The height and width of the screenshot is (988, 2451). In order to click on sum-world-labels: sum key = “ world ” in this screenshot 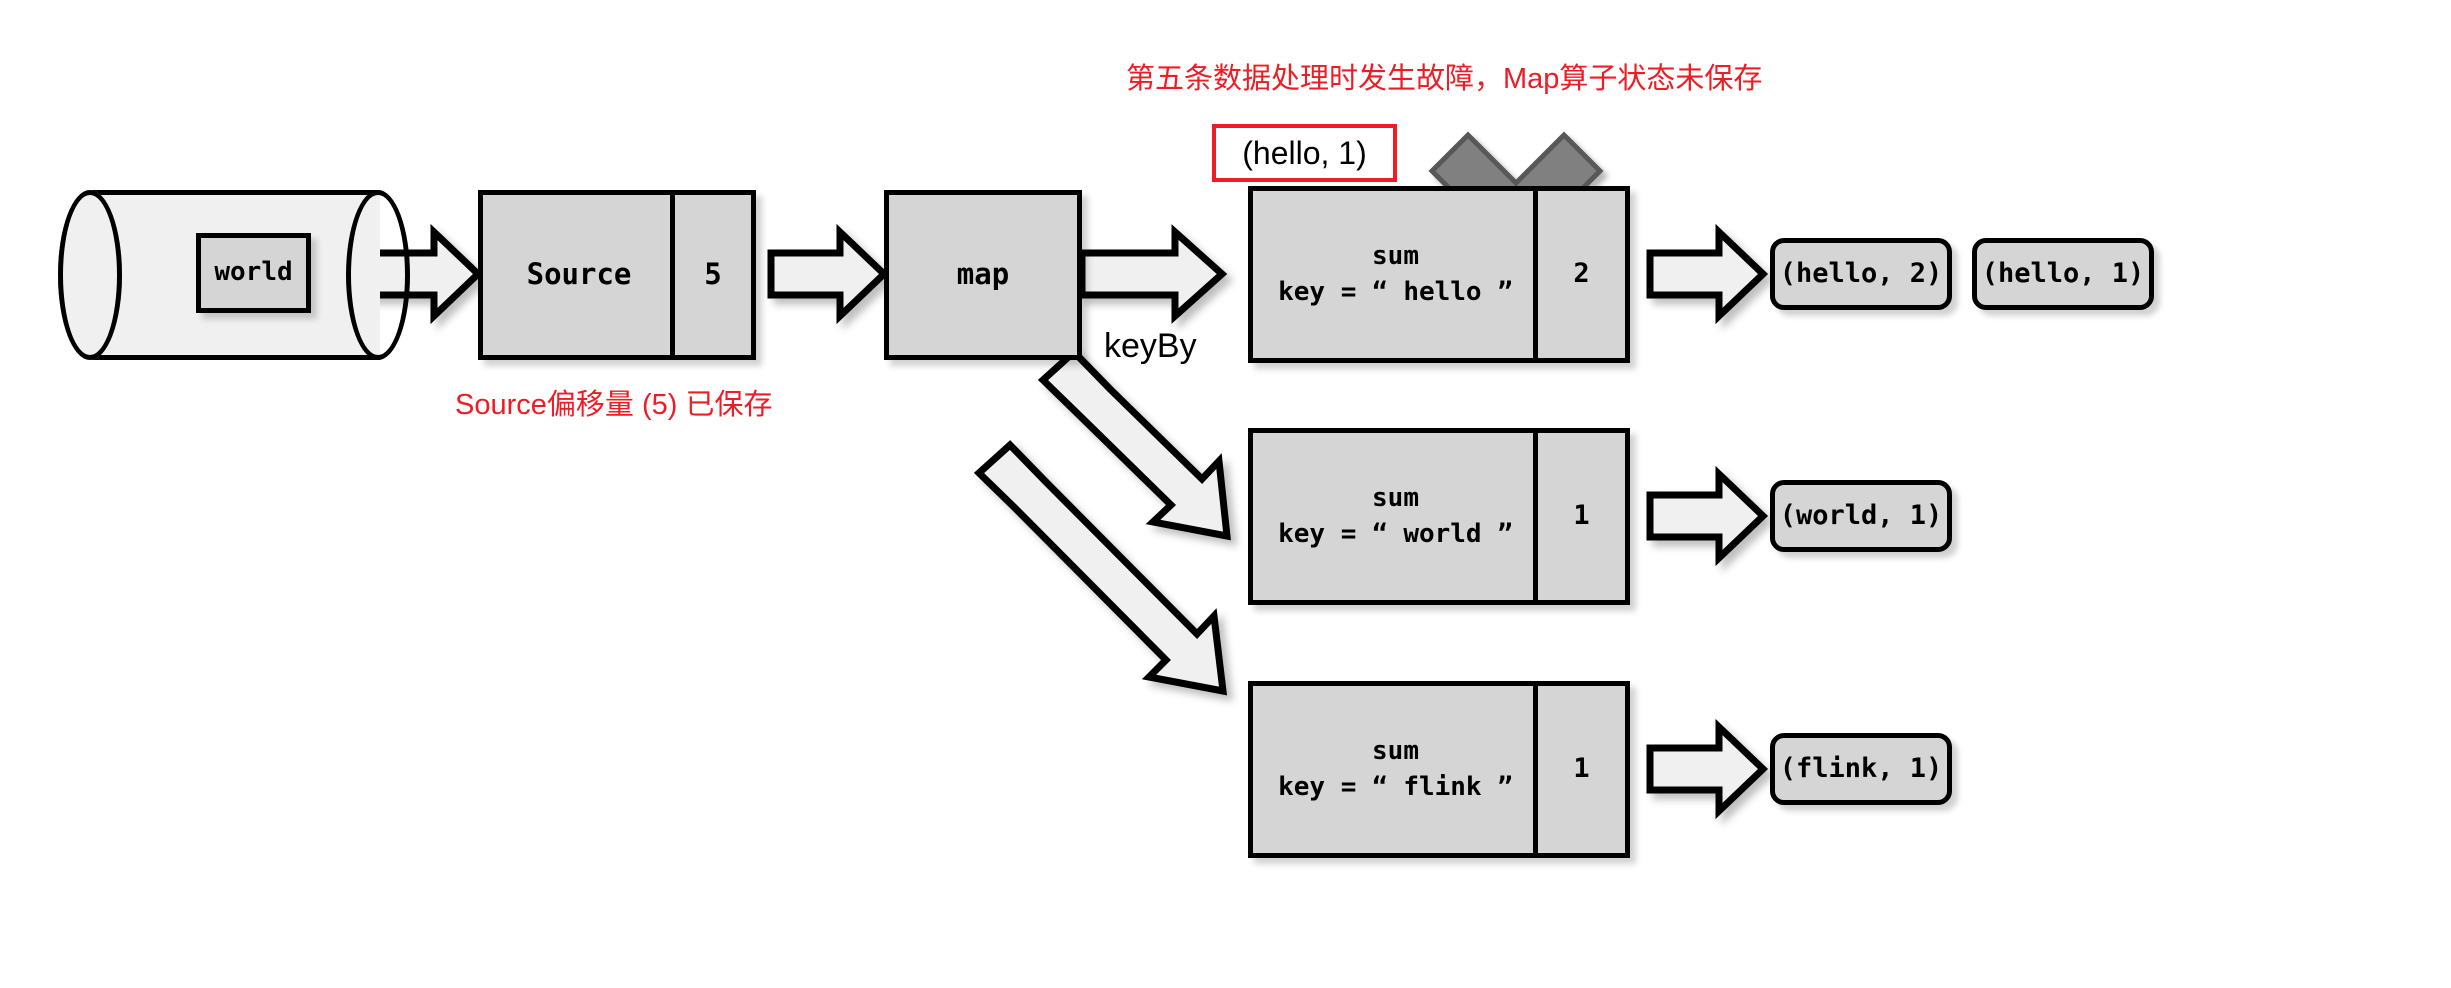, I will do `click(1395, 516)`.